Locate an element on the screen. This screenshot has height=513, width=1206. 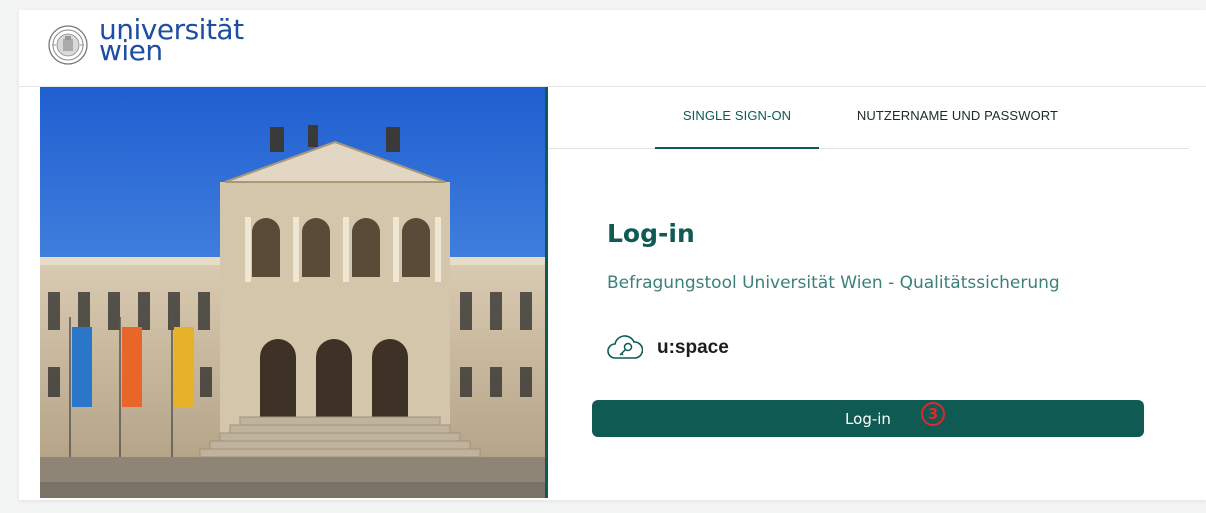
step-number-badge: 3 is located at coordinates (933, 414).